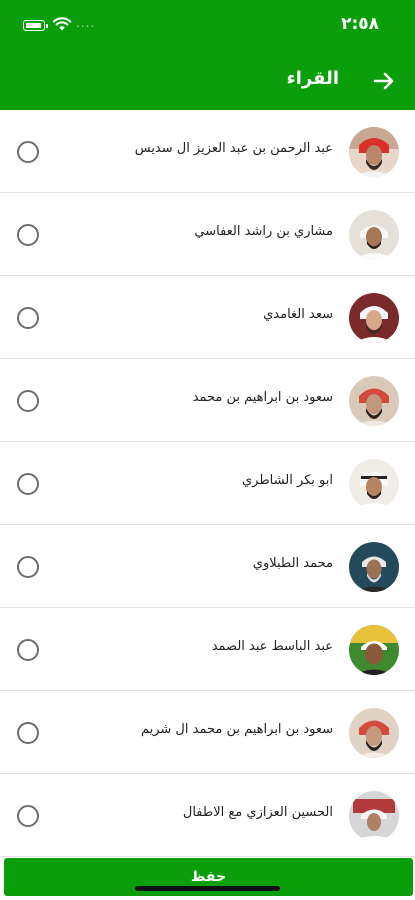 The image size is (415, 900). I want to click on page-title: القراء, so click(312, 78).